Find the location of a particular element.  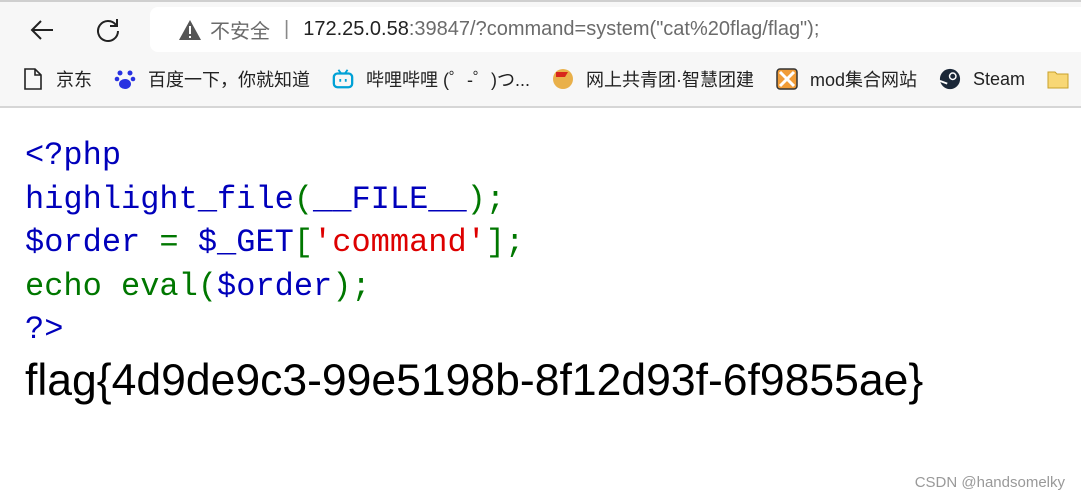

baidu-paw-icon is located at coordinates (125, 79).